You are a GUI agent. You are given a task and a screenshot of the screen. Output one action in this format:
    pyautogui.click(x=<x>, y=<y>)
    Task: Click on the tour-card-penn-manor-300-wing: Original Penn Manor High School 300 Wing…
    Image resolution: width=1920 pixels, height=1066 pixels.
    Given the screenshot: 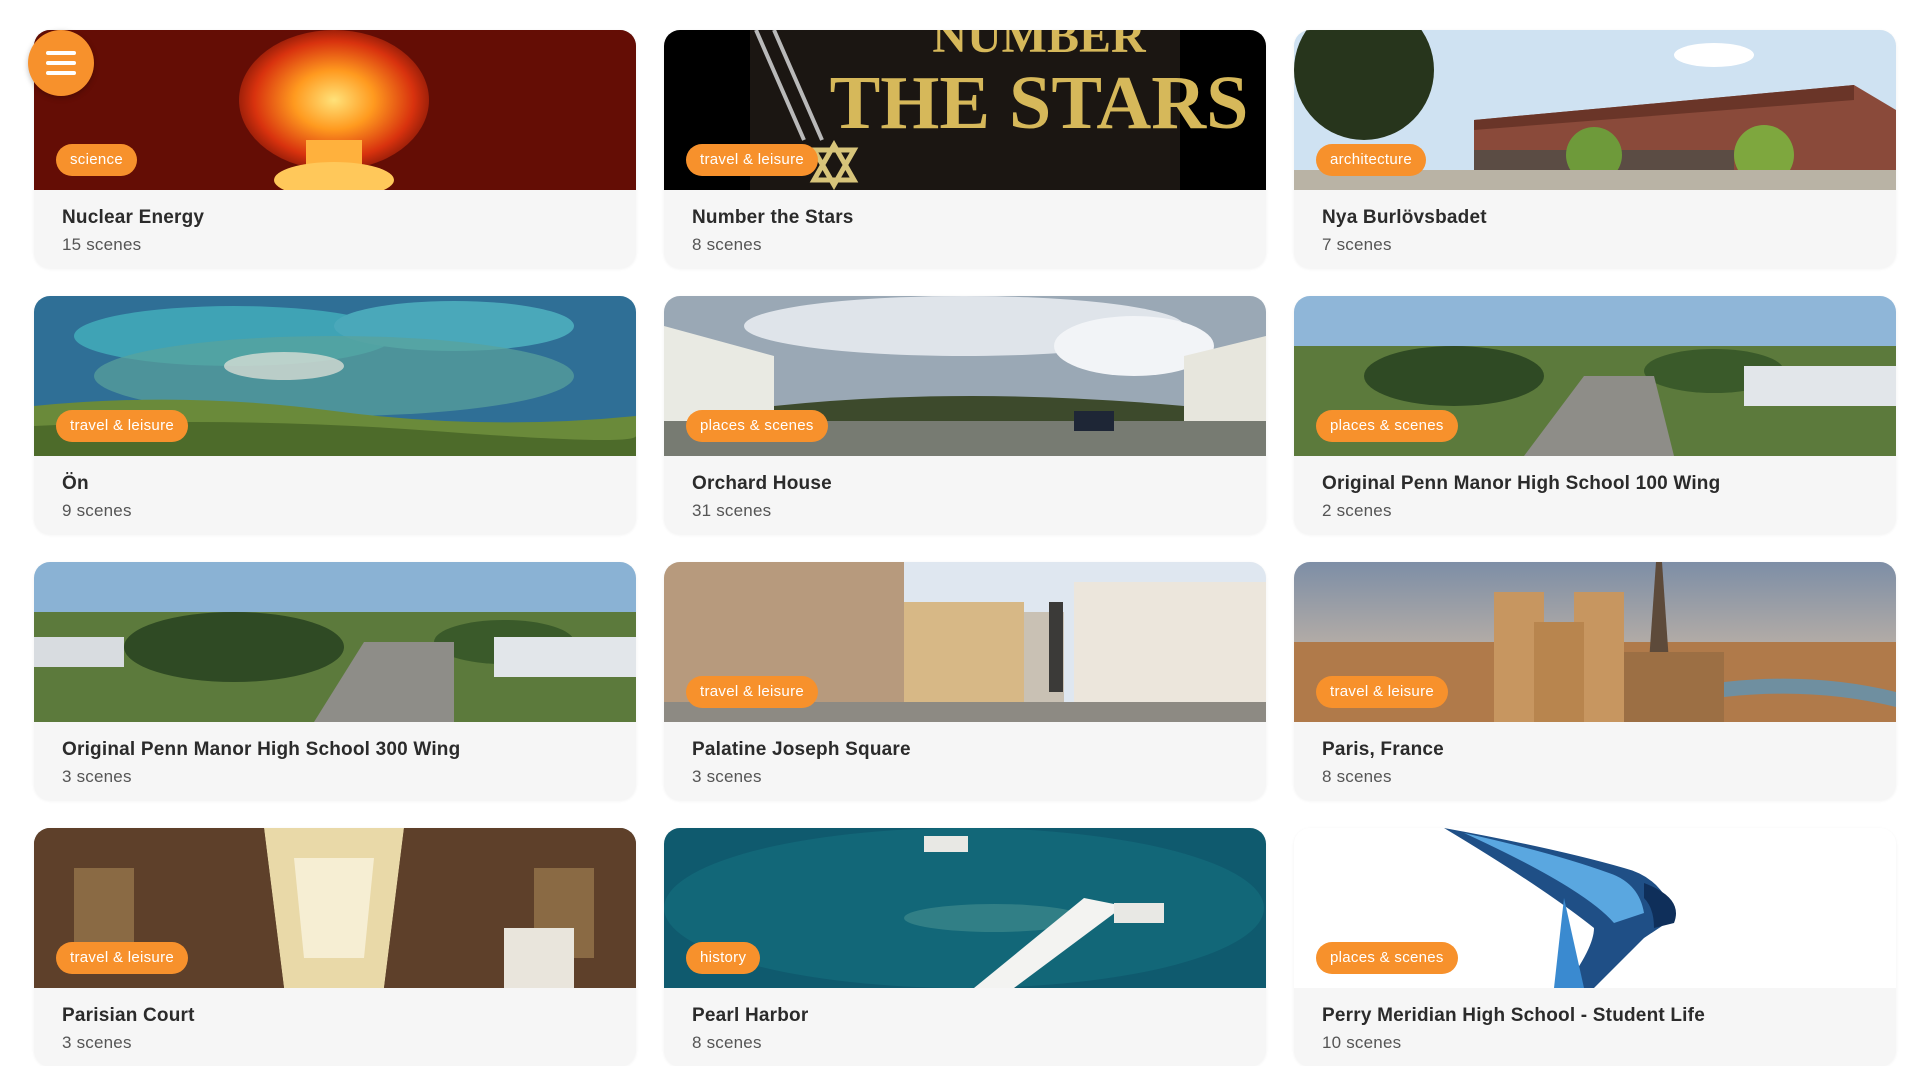 What is the action you would take?
    pyautogui.click(x=335, y=681)
    